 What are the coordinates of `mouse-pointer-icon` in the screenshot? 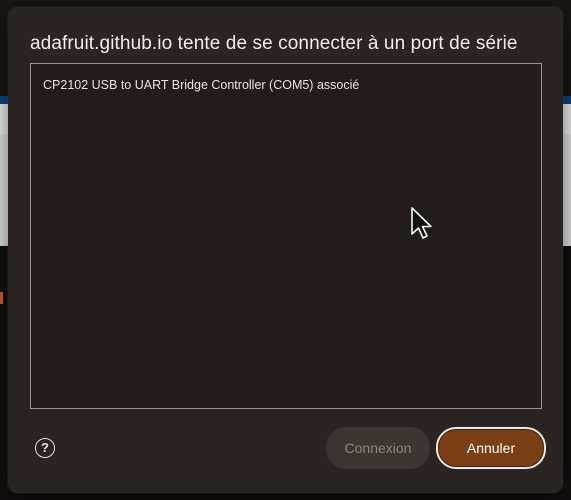 It's located at (421, 223).